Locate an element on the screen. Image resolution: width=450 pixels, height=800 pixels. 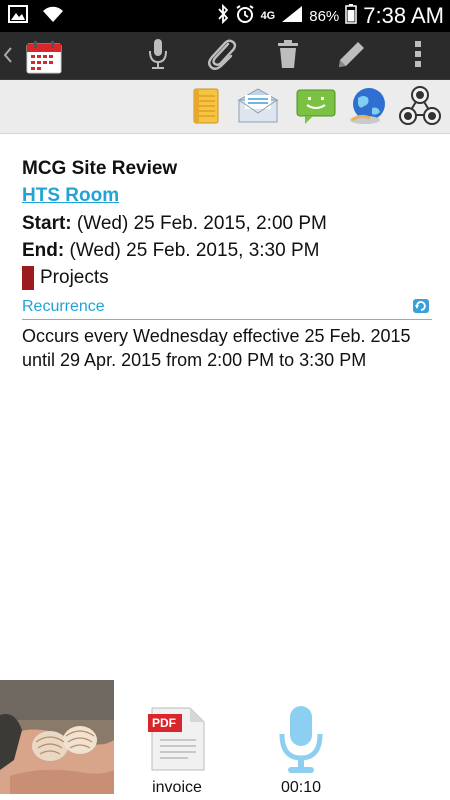
pencil-icon is located at coordinates (352, 56).